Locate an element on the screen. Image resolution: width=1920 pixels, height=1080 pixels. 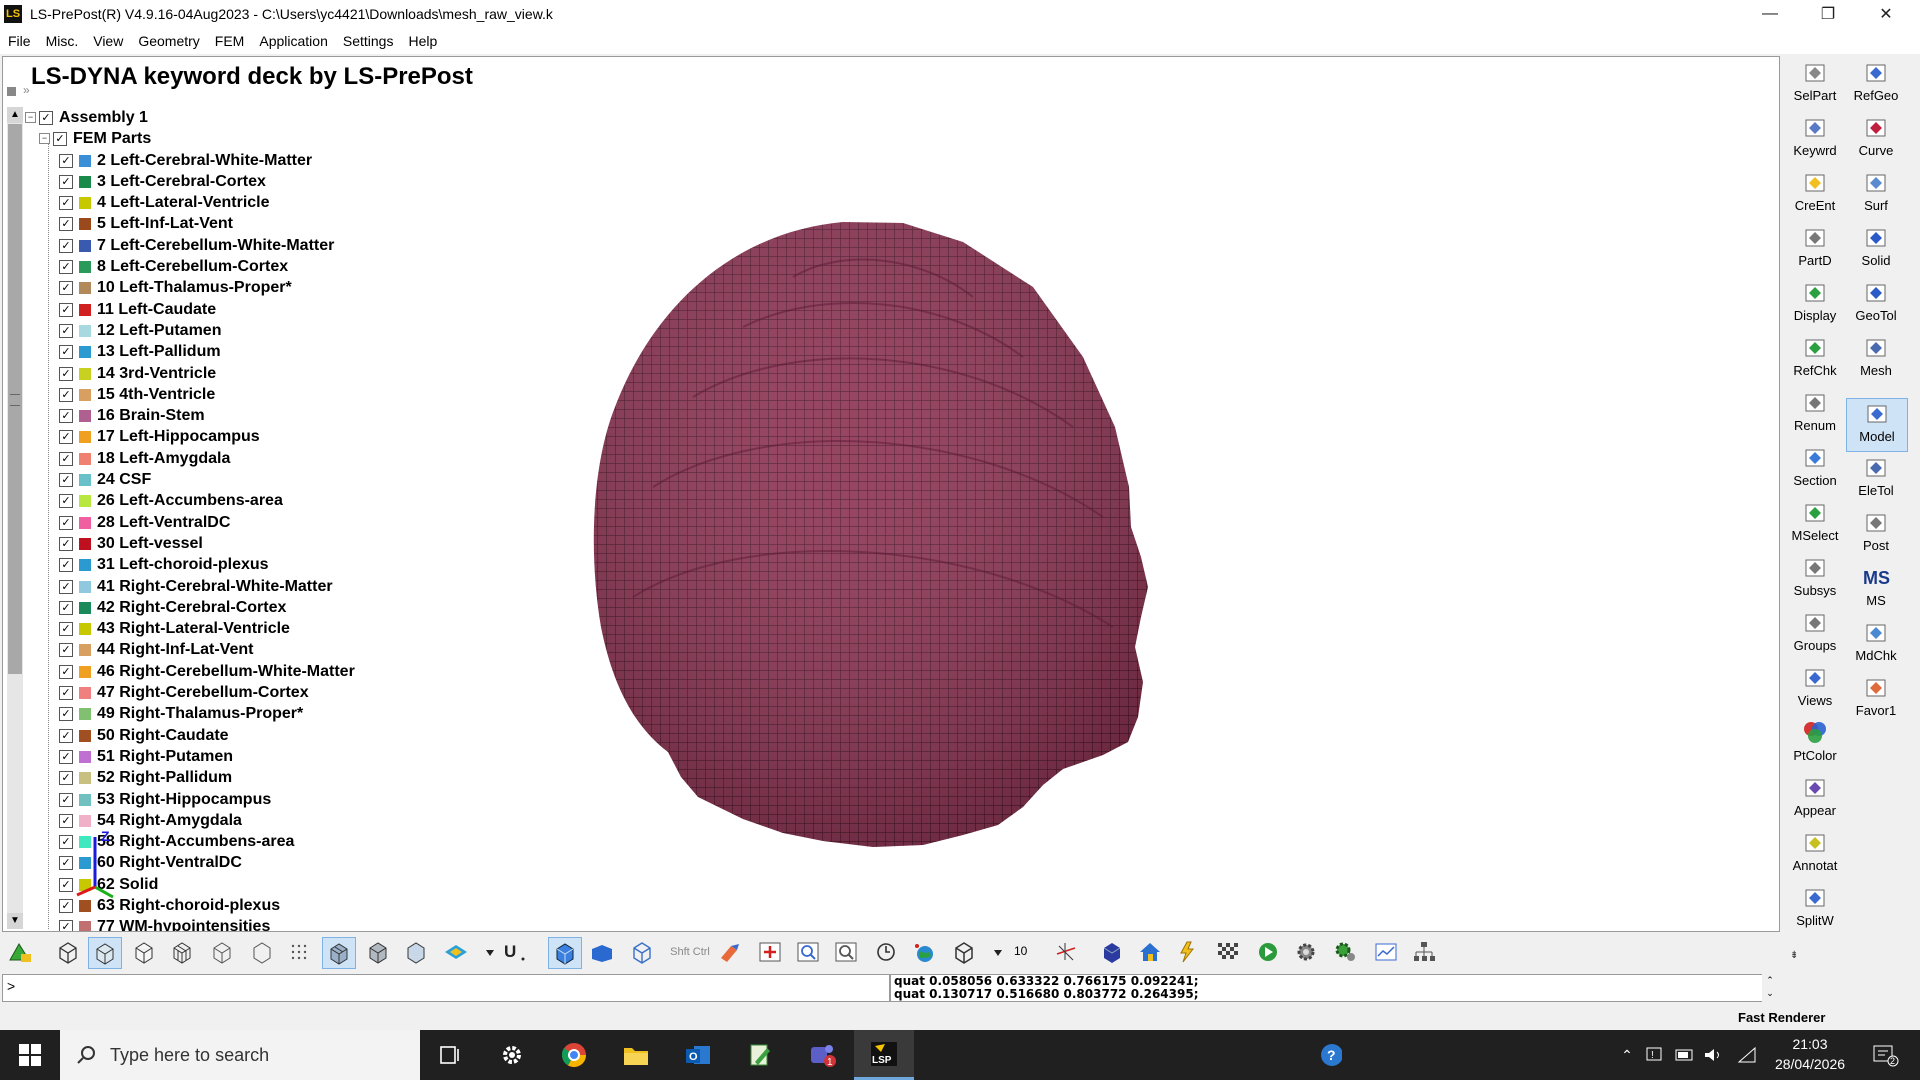
tree-item-part: ✓ 30 Left-vessel is located at coordinates (131, 543).